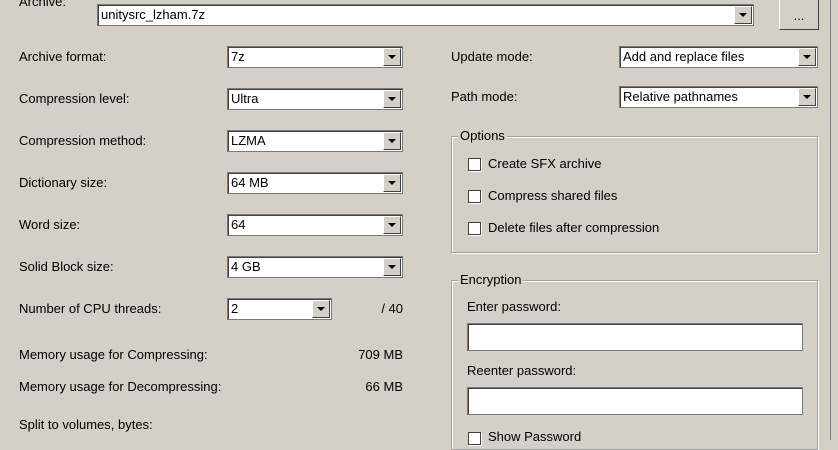  What do you see at coordinates (474, 164) in the screenshot?
I see `create-sfx-checkbox` at bounding box center [474, 164].